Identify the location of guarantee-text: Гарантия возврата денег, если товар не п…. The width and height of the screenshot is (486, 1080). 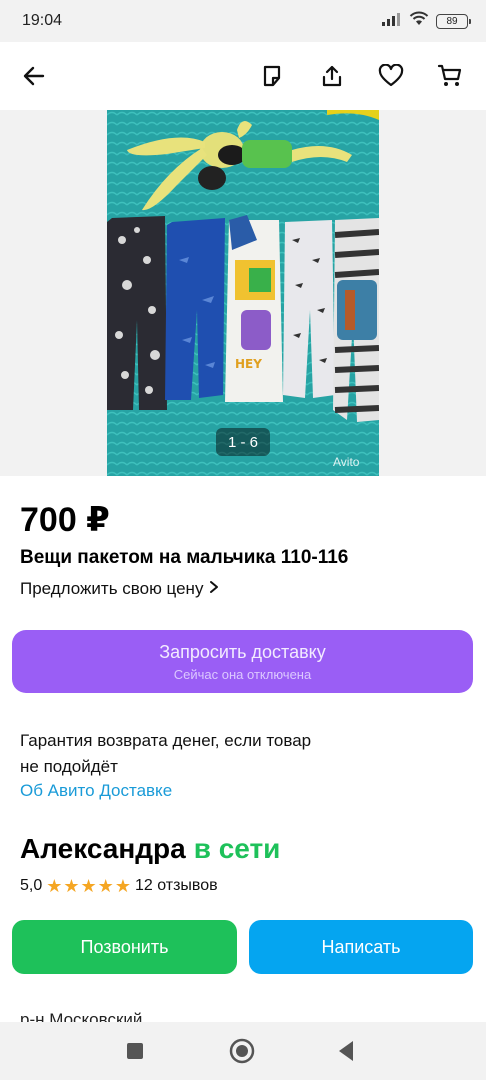
(200, 754).